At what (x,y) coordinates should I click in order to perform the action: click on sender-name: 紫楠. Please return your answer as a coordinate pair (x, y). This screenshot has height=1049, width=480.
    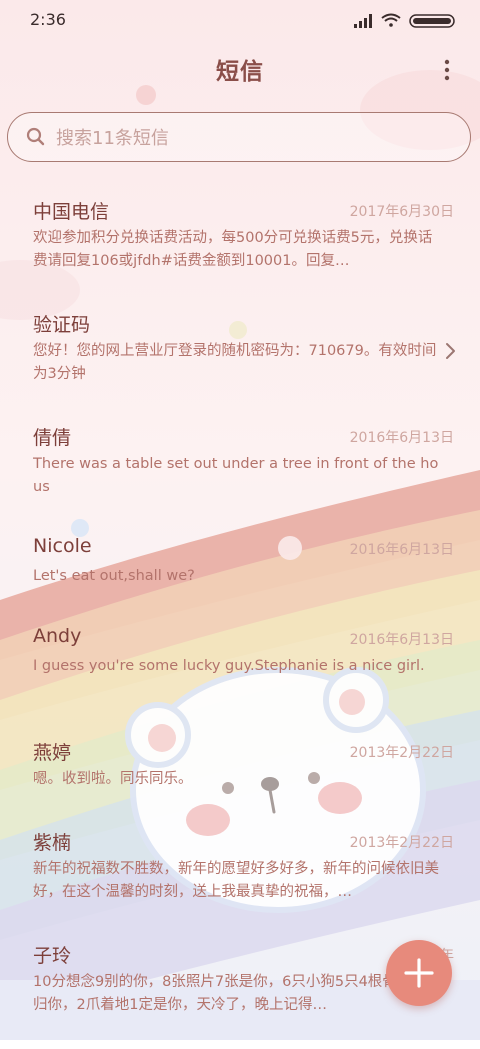
    Looking at the image, I should click on (52, 843).